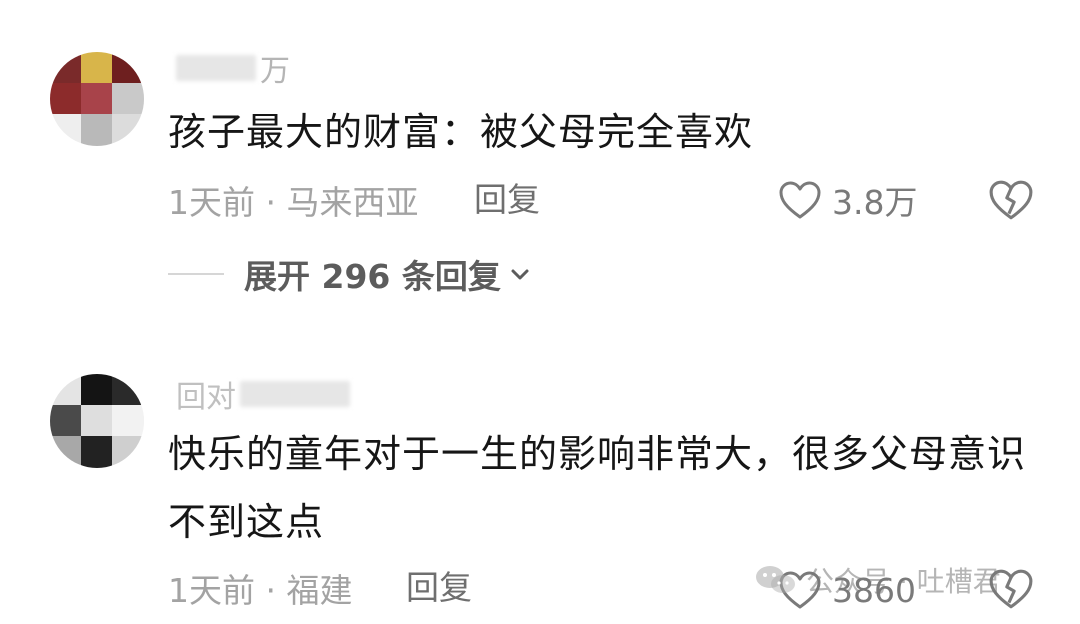 The width and height of the screenshot is (1080, 624). What do you see at coordinates (775, 579) in the screenshot?
I see `wechat-icon` at bounding box center [775, 579].